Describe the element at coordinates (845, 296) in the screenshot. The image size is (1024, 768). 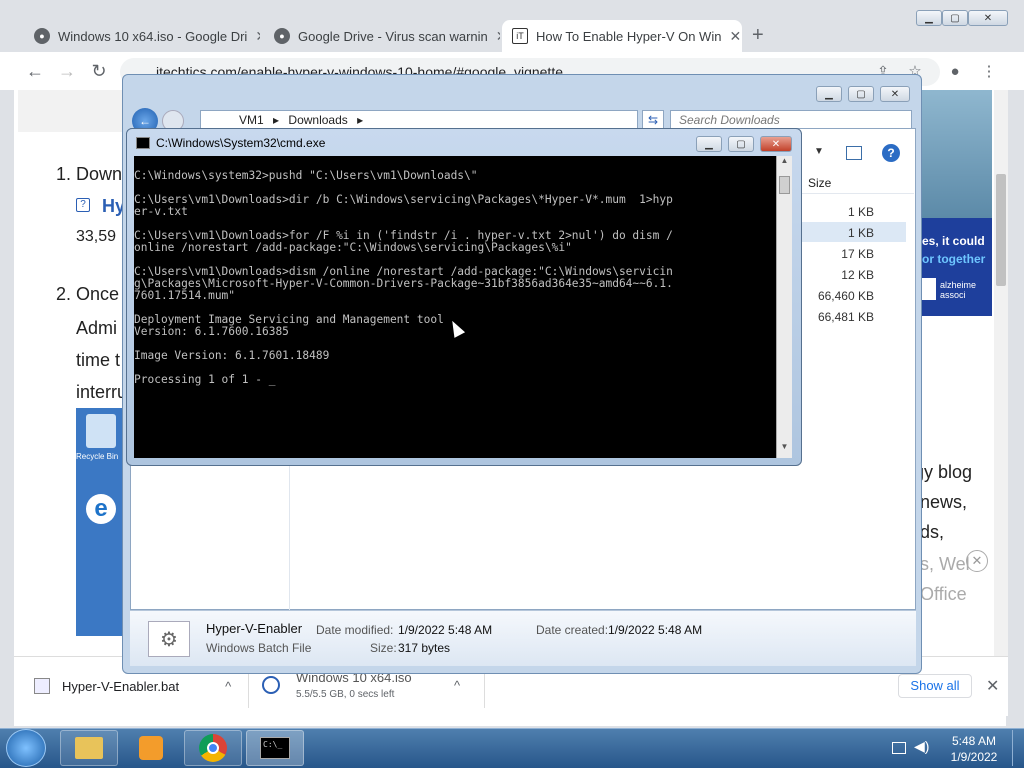
I see `file-size-cell: 66,460 KB` at that location.